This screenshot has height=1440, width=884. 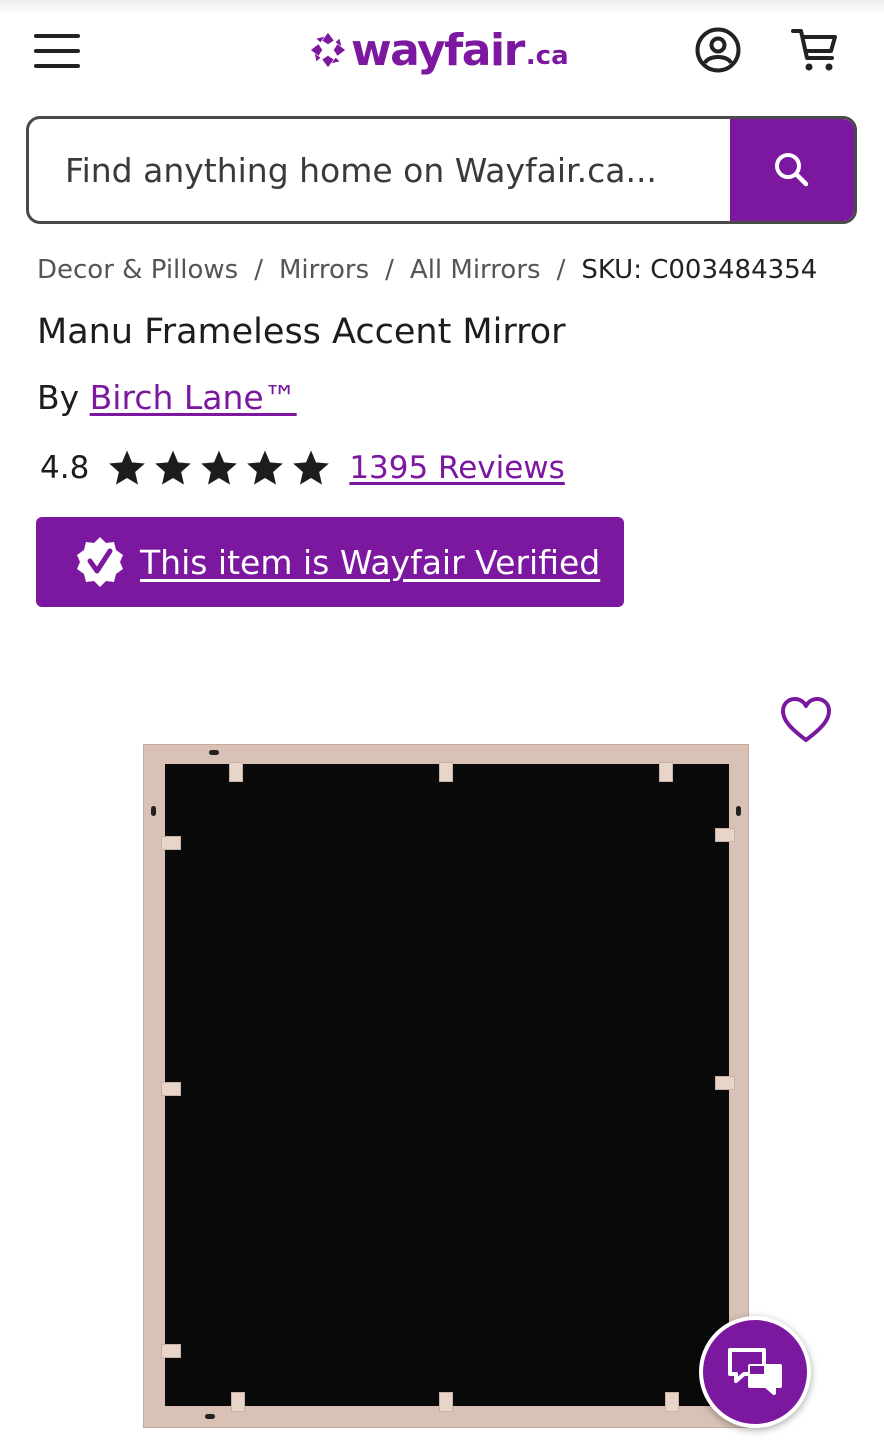 I want to click on rating-row: 4.8 1395 Reviews, so click(x=302, y=468).